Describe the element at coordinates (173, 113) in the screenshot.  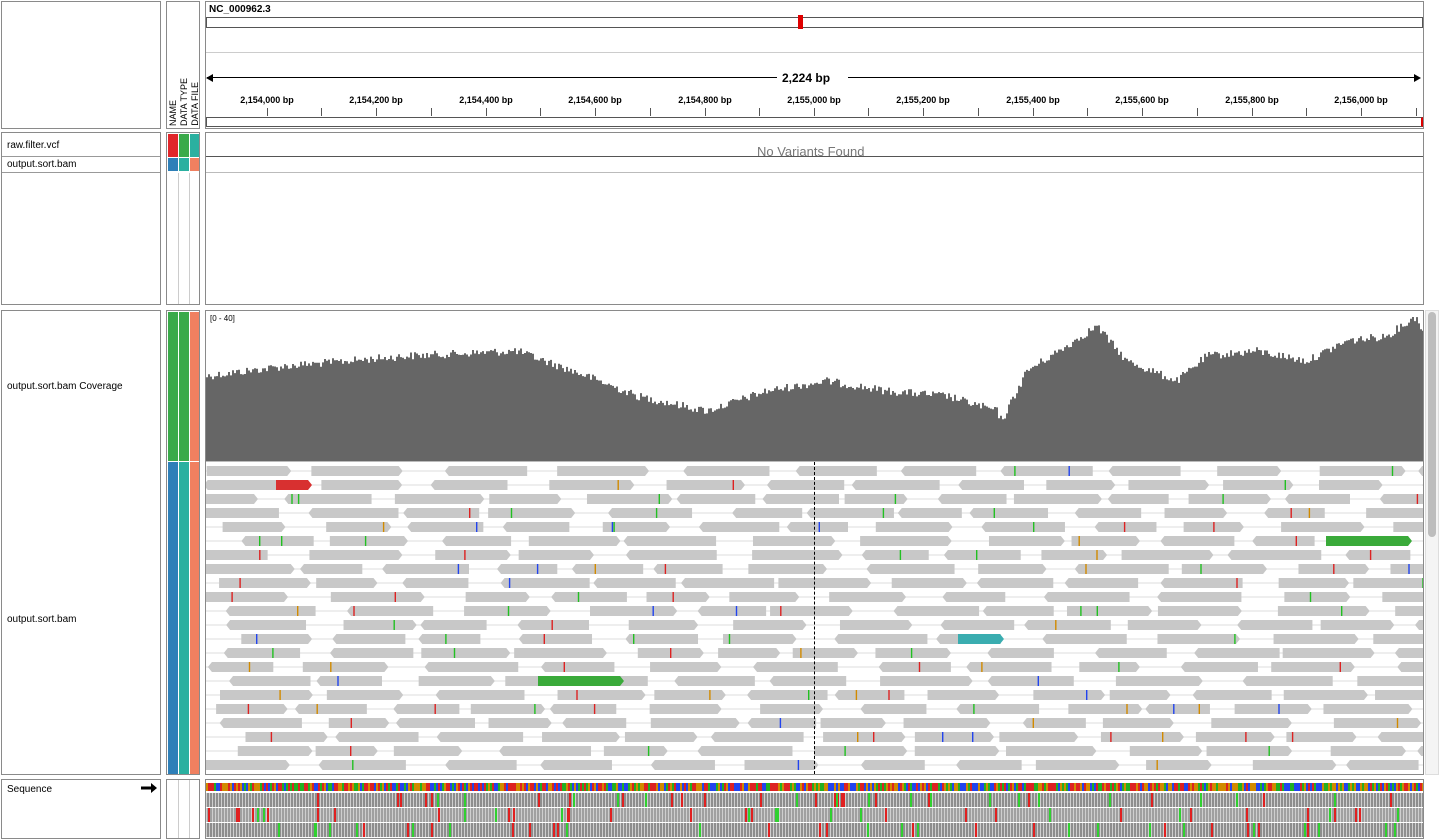
I see `attr-header-name: NAME` at that location.